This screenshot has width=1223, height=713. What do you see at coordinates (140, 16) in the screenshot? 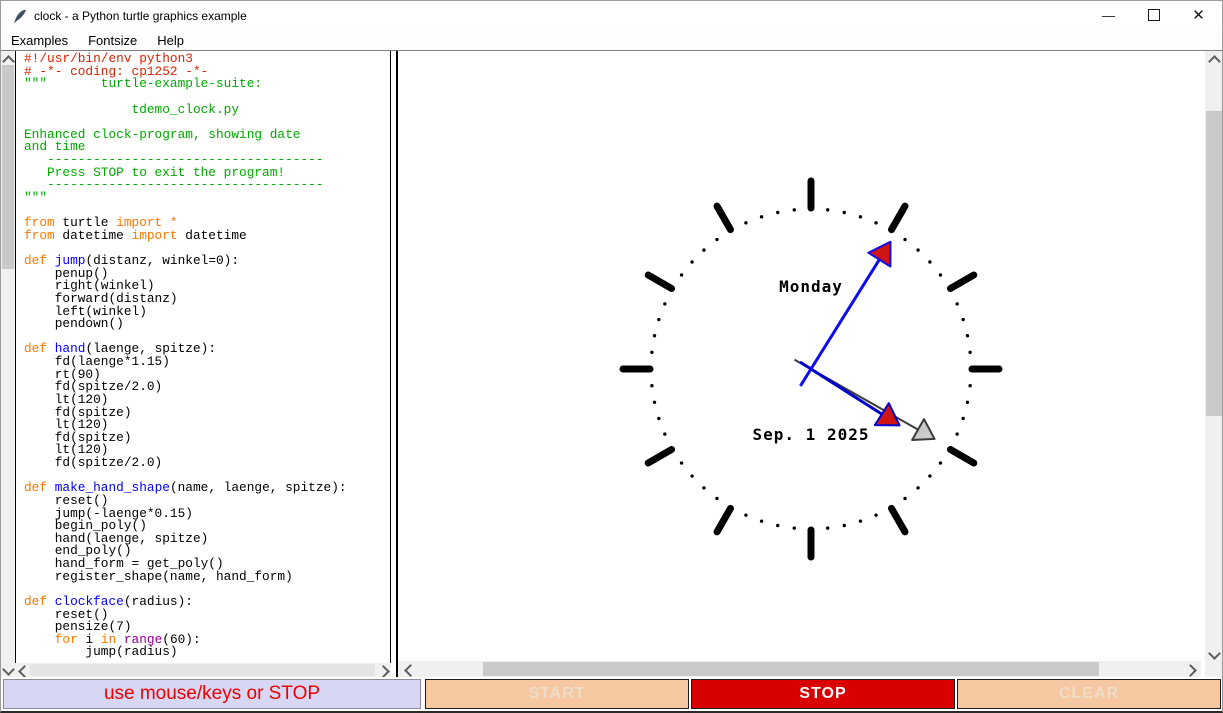
I see `window-title: clock - a Python turtle graphics example` at bounding box center [140, 16].